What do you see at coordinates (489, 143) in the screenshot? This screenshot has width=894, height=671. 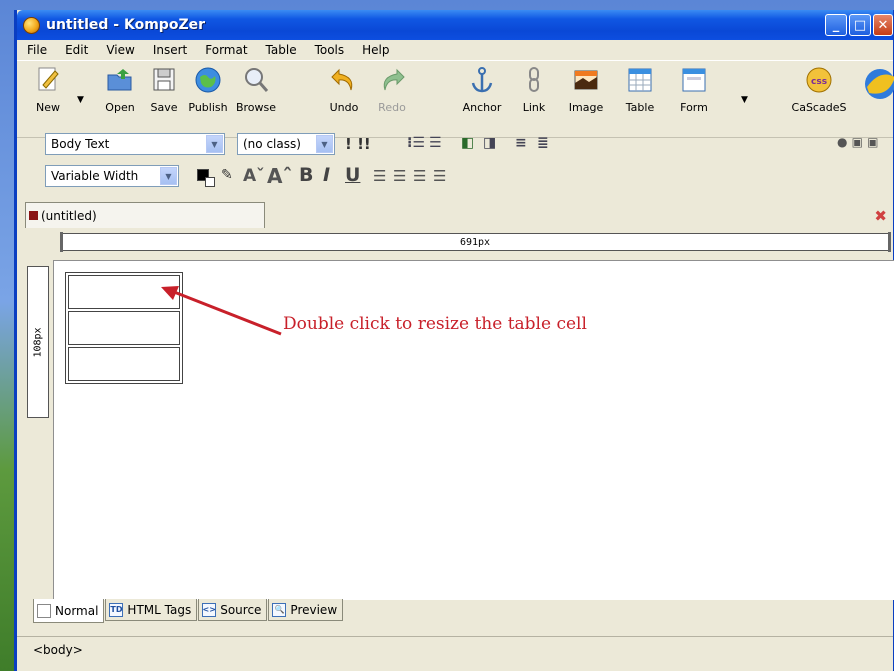 I see `indent-icon: ◨` at bounding box center [489, 143].